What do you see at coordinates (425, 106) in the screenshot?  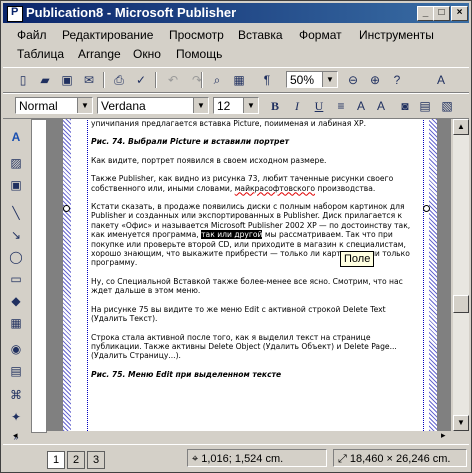 I see `shadow-icon: ▤` at bounding box center [425, 106].